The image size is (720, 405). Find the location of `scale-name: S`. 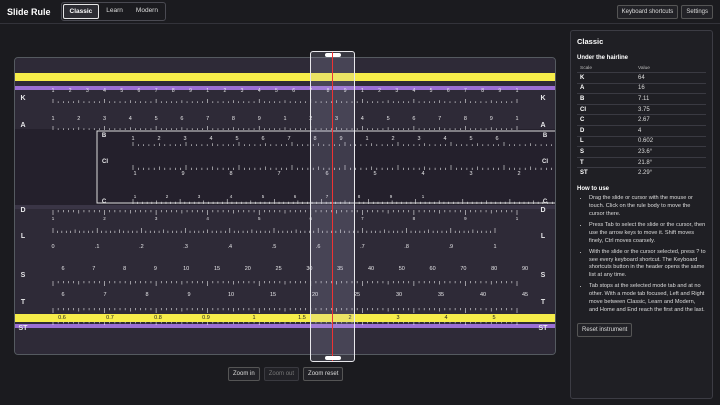

scale-name: S is located at coordinates (606, 152).